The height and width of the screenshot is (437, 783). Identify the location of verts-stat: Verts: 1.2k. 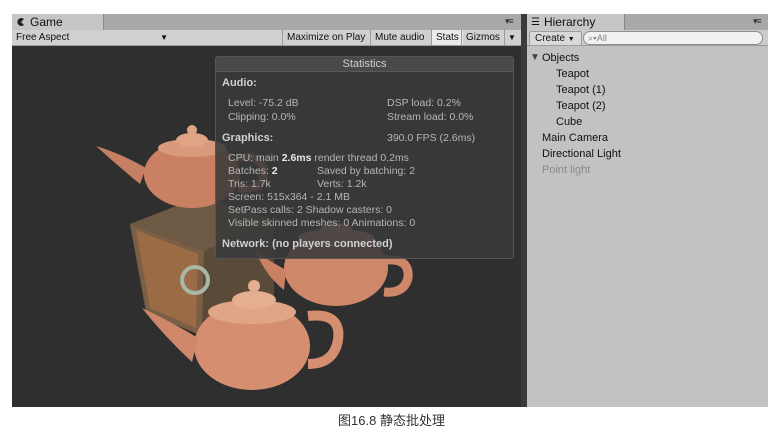
(342, 184).